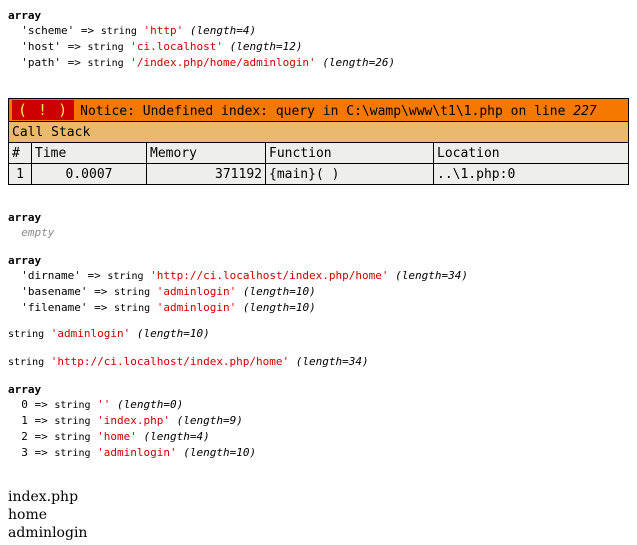 This screenshot has width=637, height=545. I want to click on output-line: index.php, so click(43, 497).